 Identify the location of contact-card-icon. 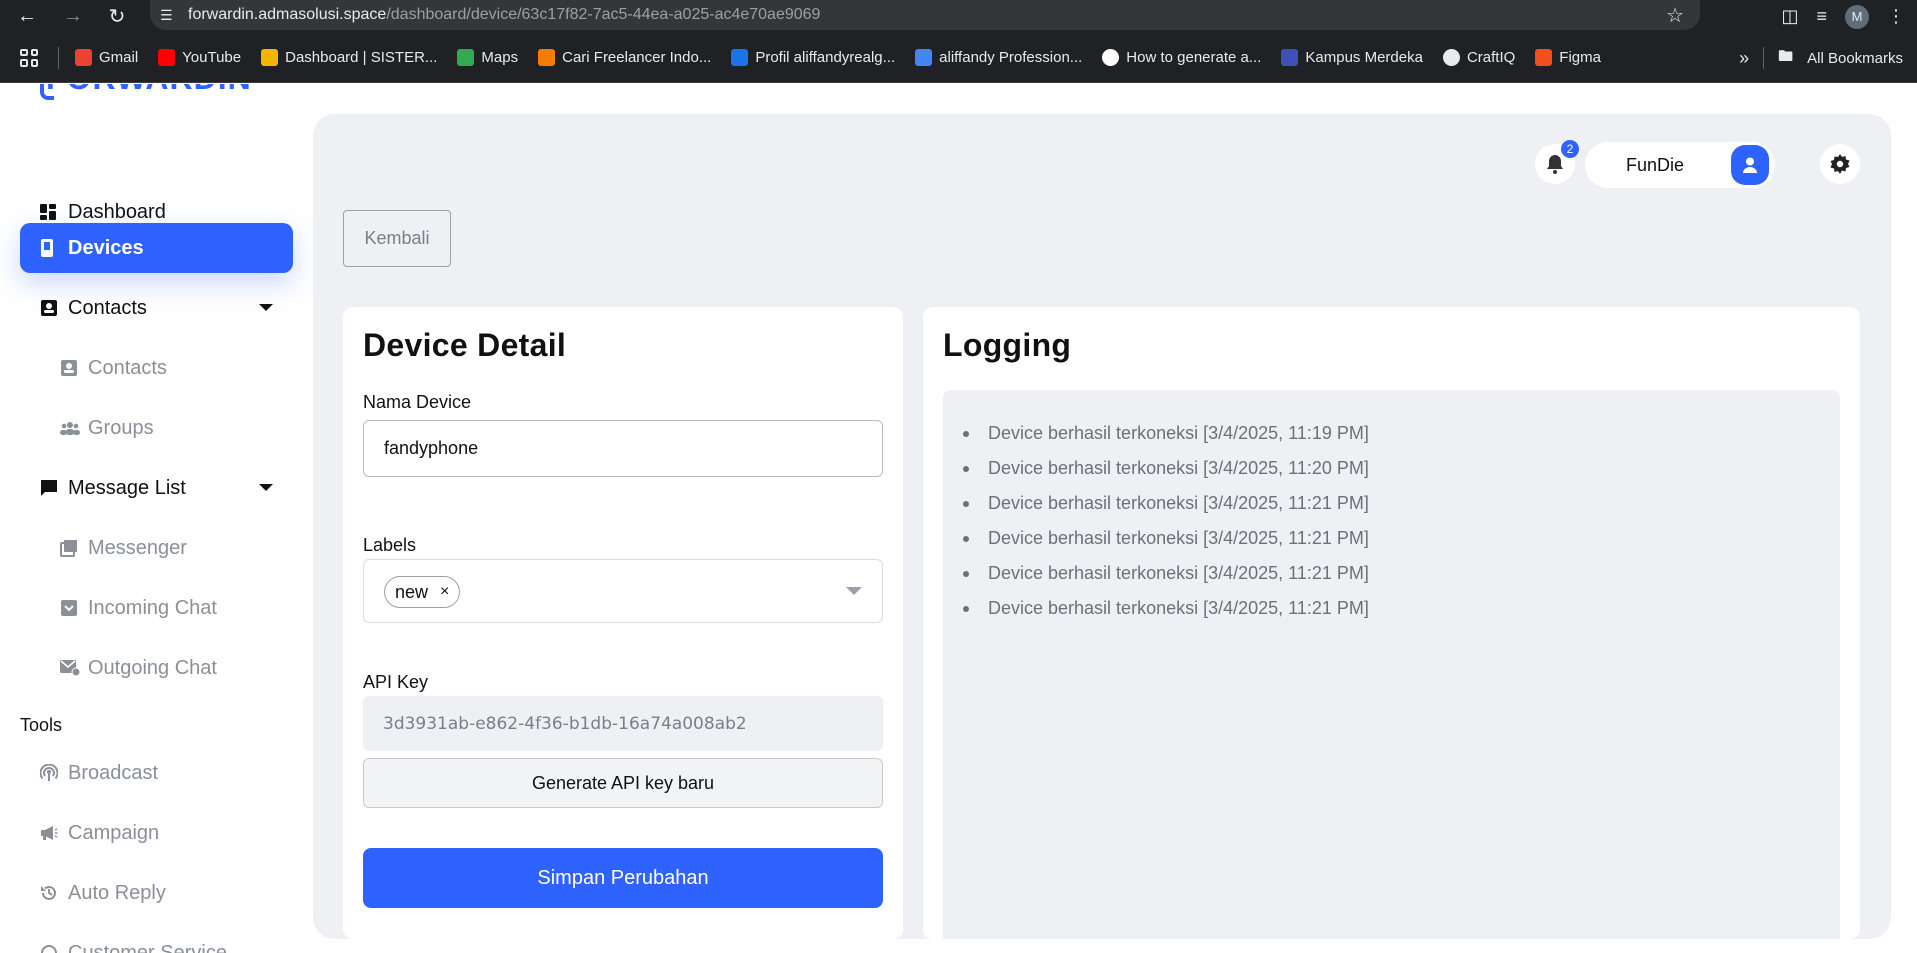
(74, 368).